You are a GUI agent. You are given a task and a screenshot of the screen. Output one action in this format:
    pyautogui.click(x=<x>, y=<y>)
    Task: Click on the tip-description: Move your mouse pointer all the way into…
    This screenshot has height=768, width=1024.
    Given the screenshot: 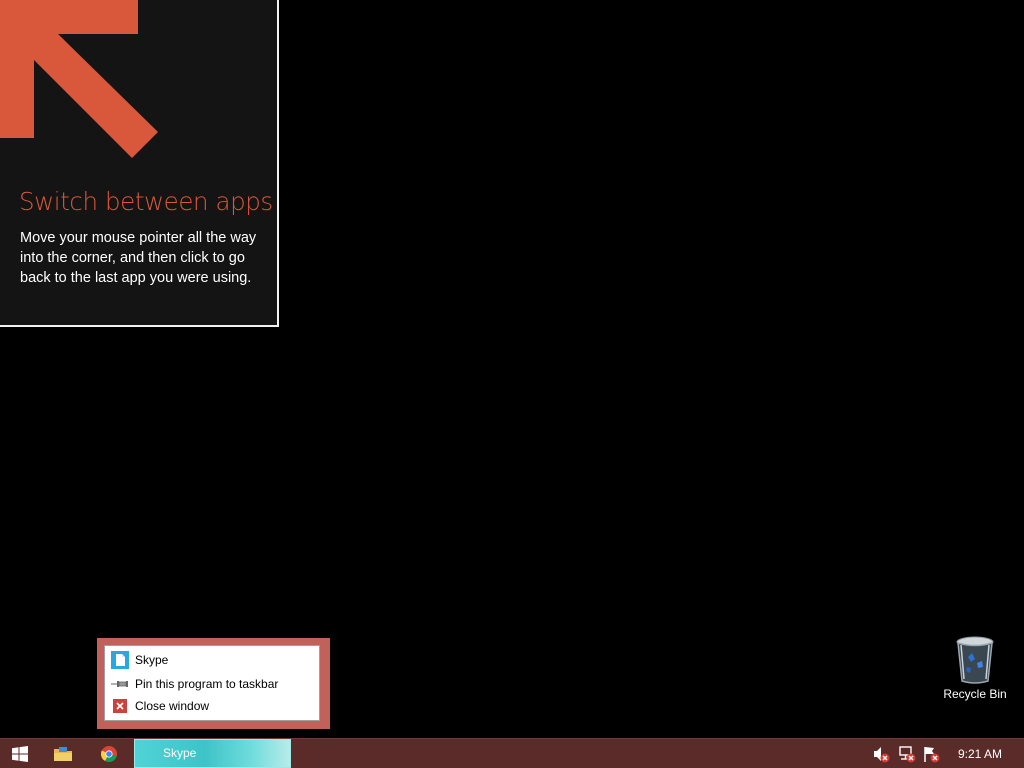 What is the action you would take?
    pyautogui.click(x=138, y=258)
    